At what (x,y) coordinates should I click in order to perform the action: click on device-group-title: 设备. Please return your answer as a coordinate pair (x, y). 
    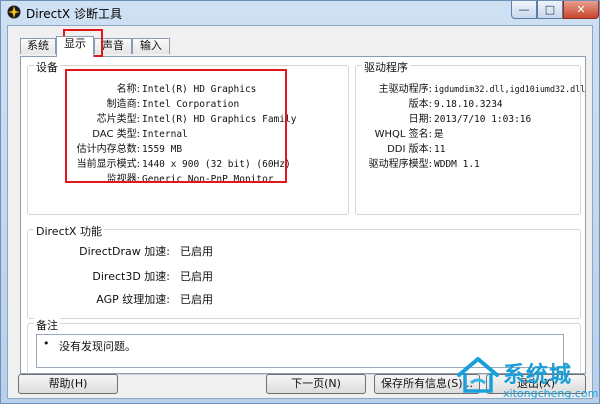
    Looking at the image, I should click on (47, 67).